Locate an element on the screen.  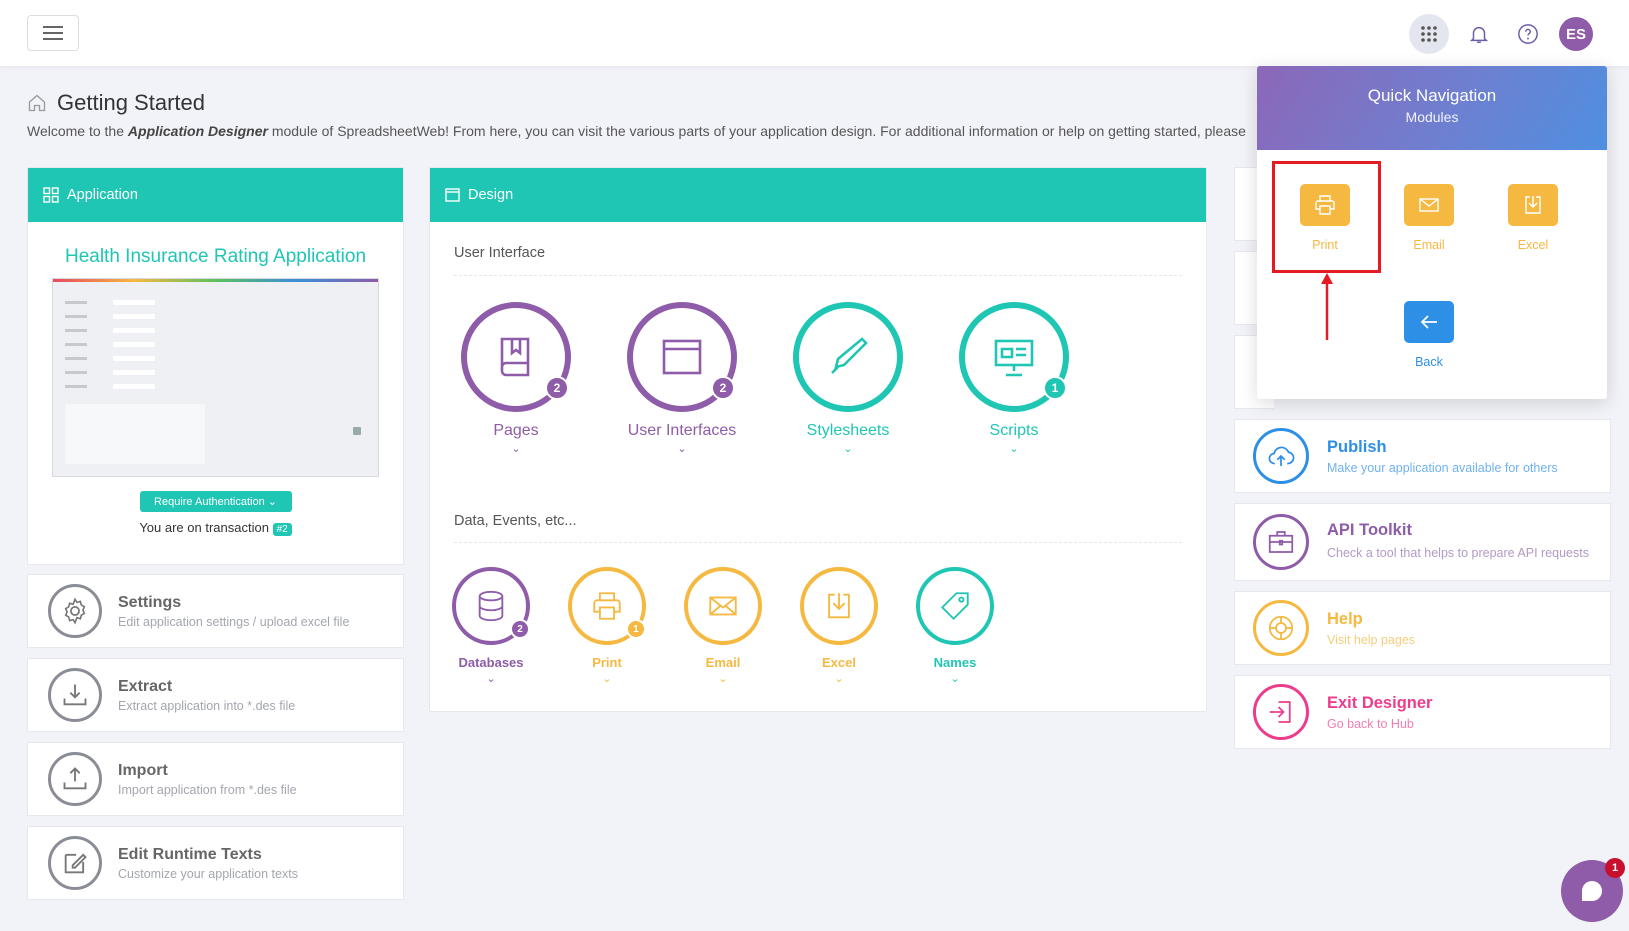
quick-nav-email: Email is located at coordinates (1429, 218).